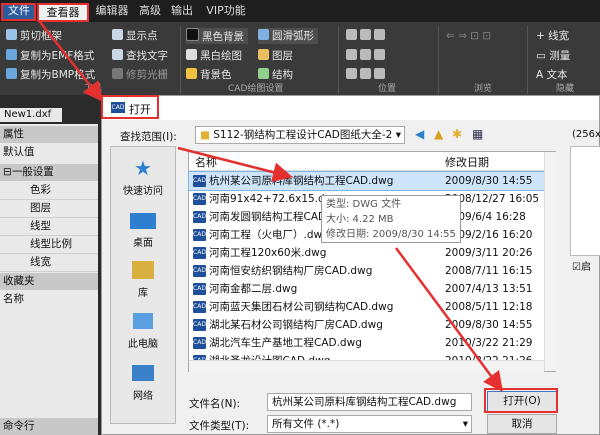 This screenshot has height=435, width=600. I want to click on structure-button: 结构, so click(275, 75).